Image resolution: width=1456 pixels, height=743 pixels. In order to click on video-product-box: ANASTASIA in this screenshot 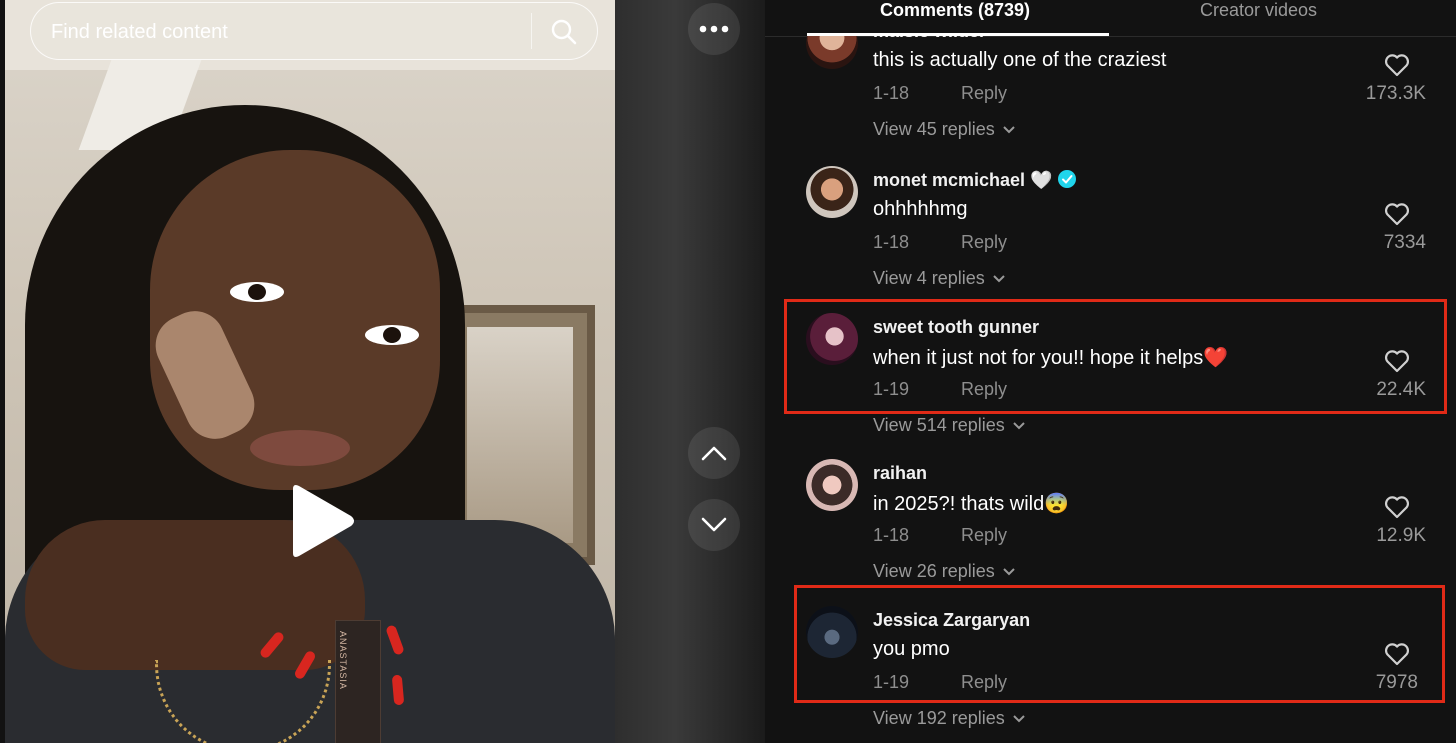, I will do `click(358, 681)`.